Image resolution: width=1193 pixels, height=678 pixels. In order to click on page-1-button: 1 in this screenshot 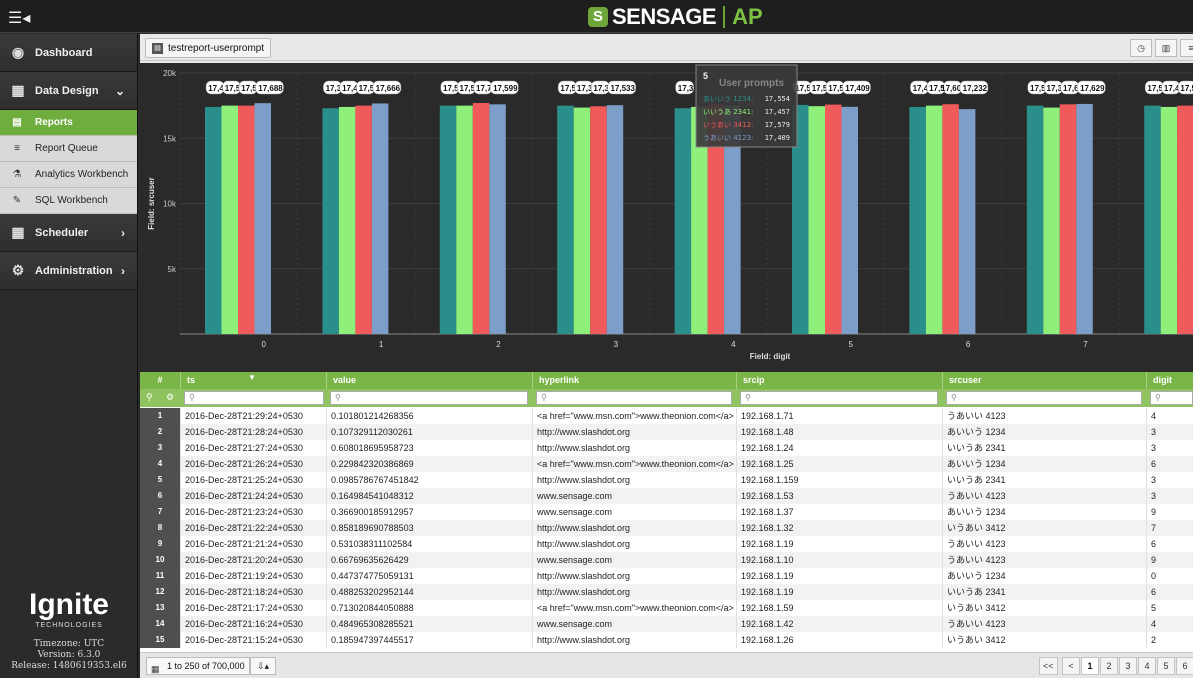, I will do `click(1090, 666)`.